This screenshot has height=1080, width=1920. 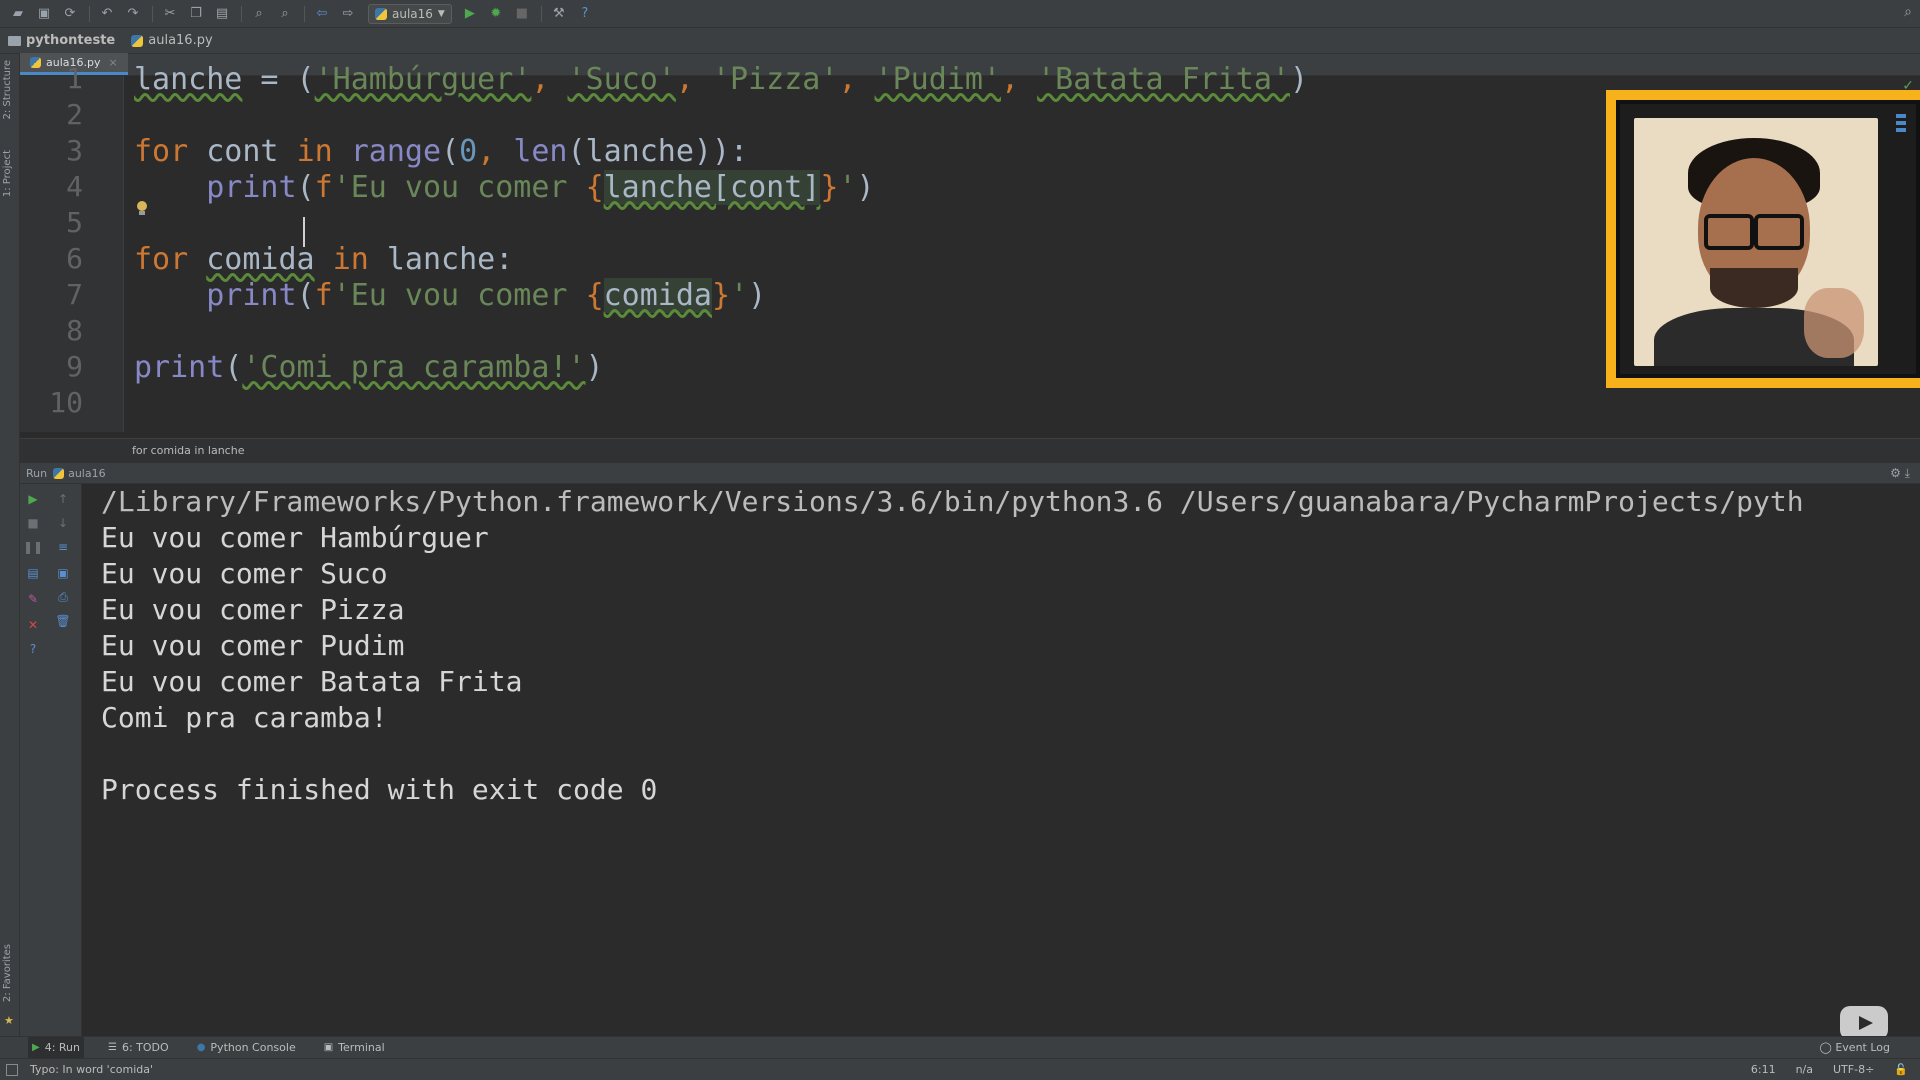 What do you see at coordinates (621, 79) in the screenshot?
I see `code-token: 'Suco'` at bounding box center [621, 79].